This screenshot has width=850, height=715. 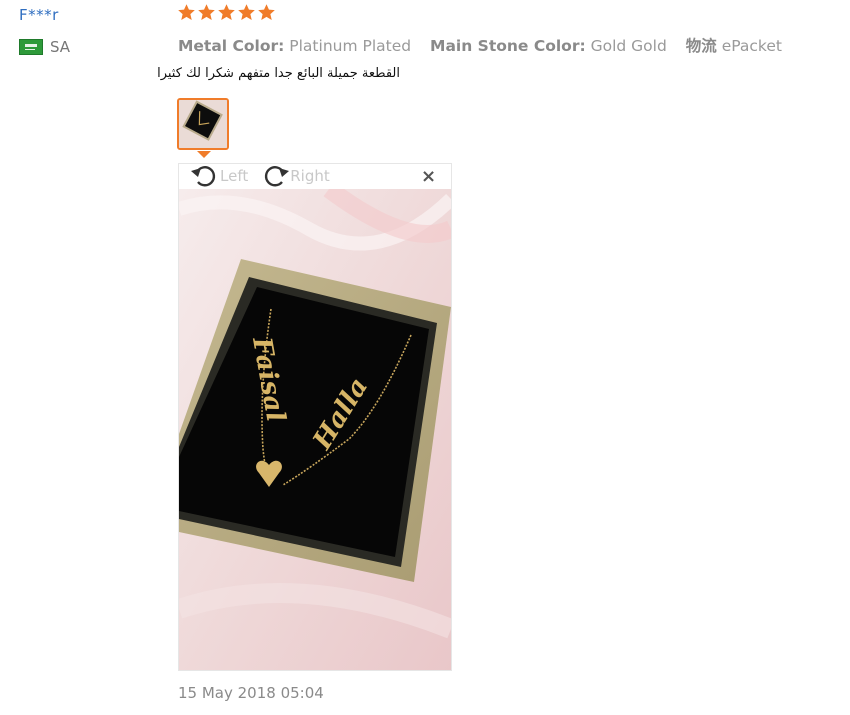 I want to click on attr-label: Metal Color:, so click(x=231, y=46).